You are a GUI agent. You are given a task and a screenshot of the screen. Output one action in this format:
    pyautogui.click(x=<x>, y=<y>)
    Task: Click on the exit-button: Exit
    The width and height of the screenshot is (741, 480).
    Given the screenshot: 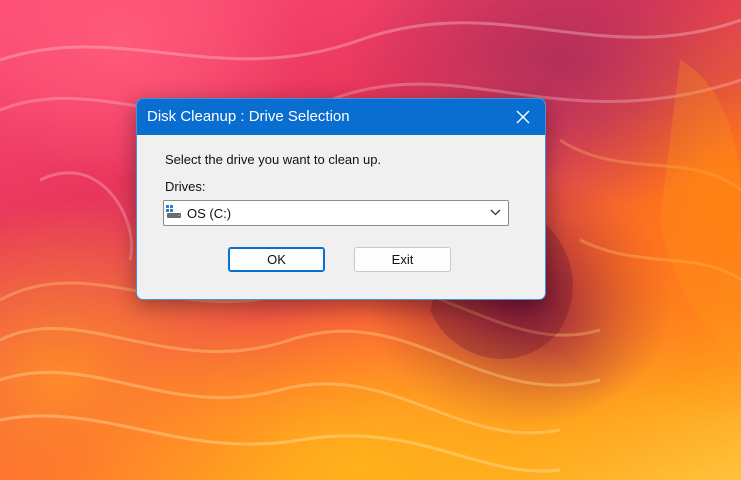 What is the action you would take?
    pyautogui.click(x=402, y=259)
    